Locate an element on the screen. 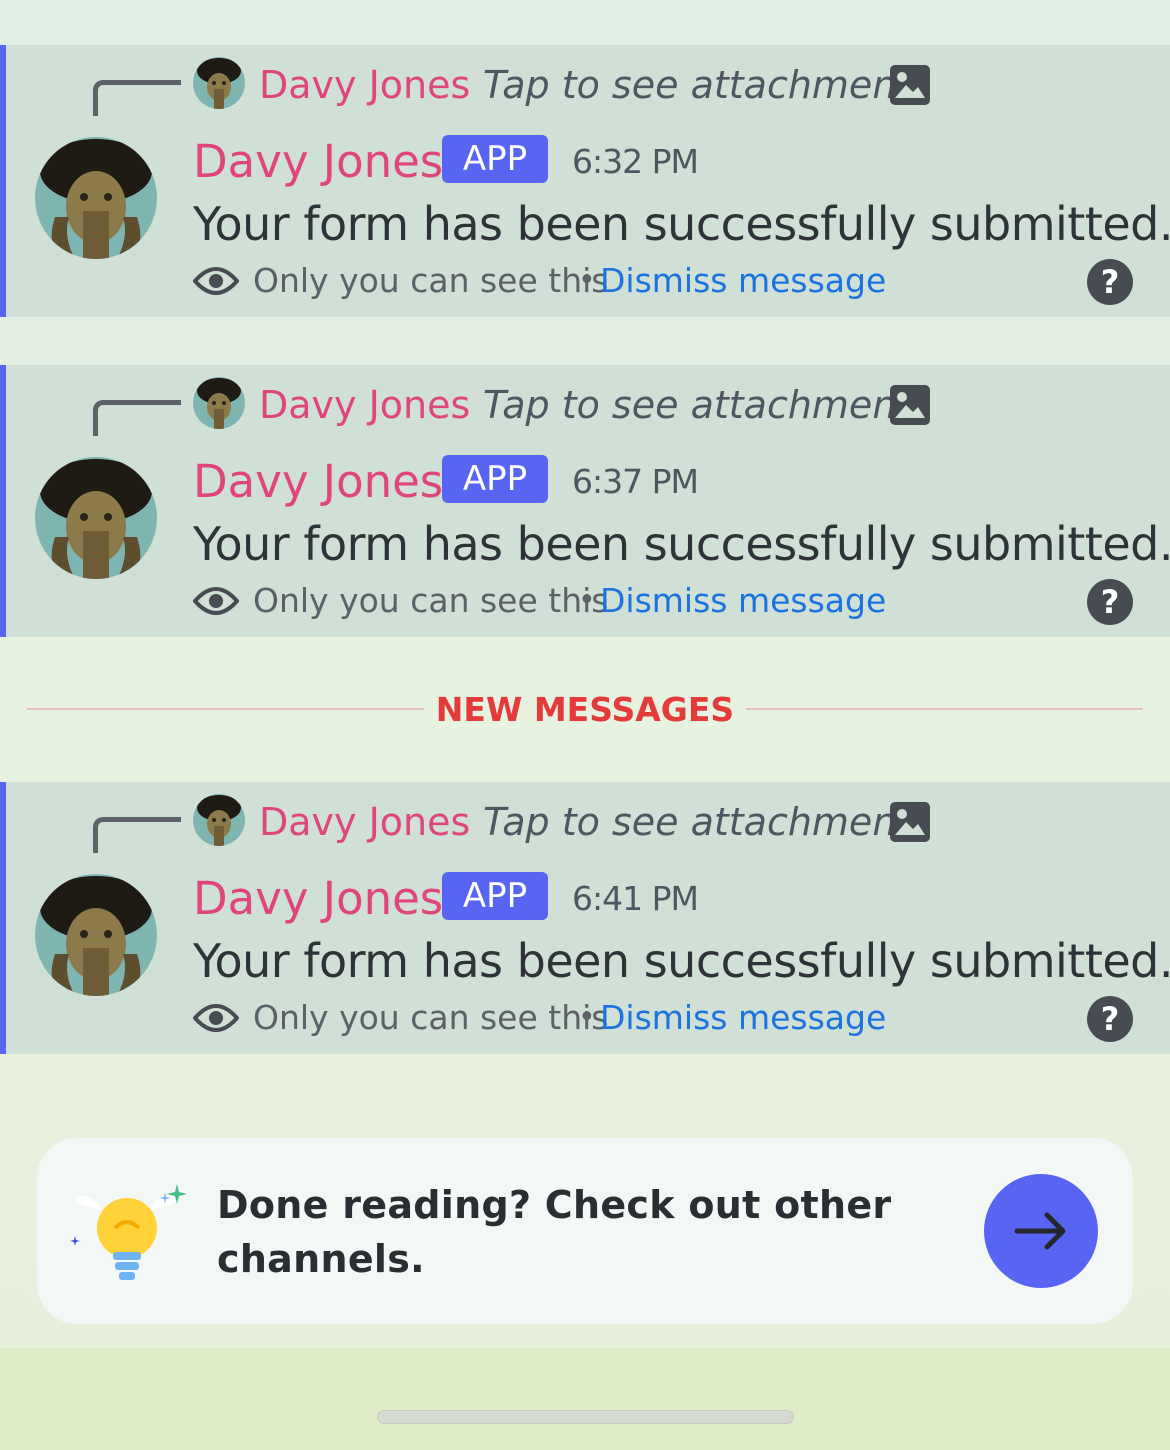 The height and width of the screenshot is (1450, 1170). new-messages-divider-right is located at coordinates (944, 709).